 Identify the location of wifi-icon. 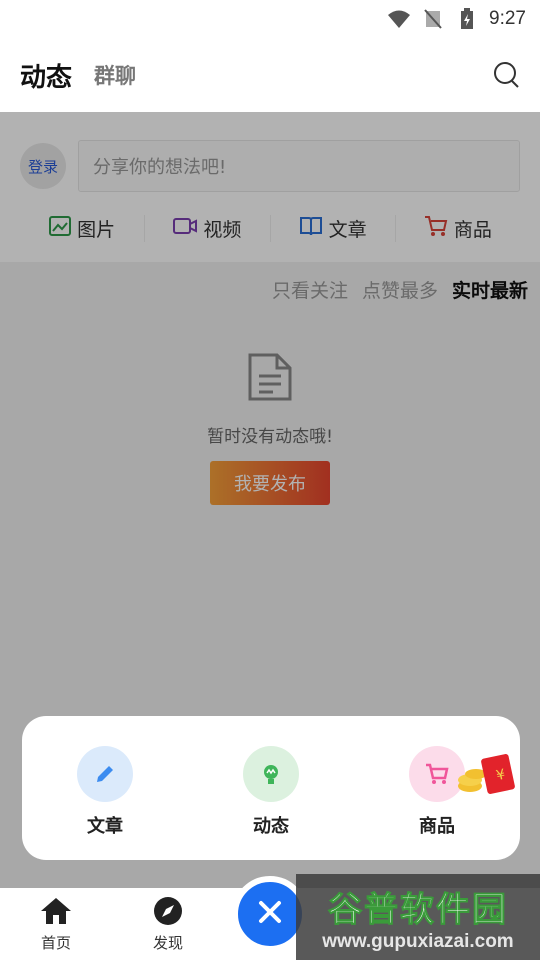
(399, 19).